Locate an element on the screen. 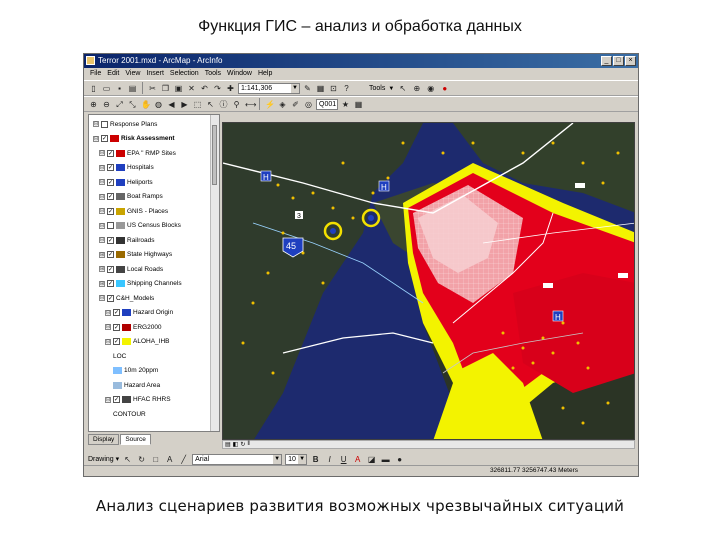 Image resolution: width=720 pixels, height=540 pixels. target-icon: ◎ is located at coordinates (308, 104).